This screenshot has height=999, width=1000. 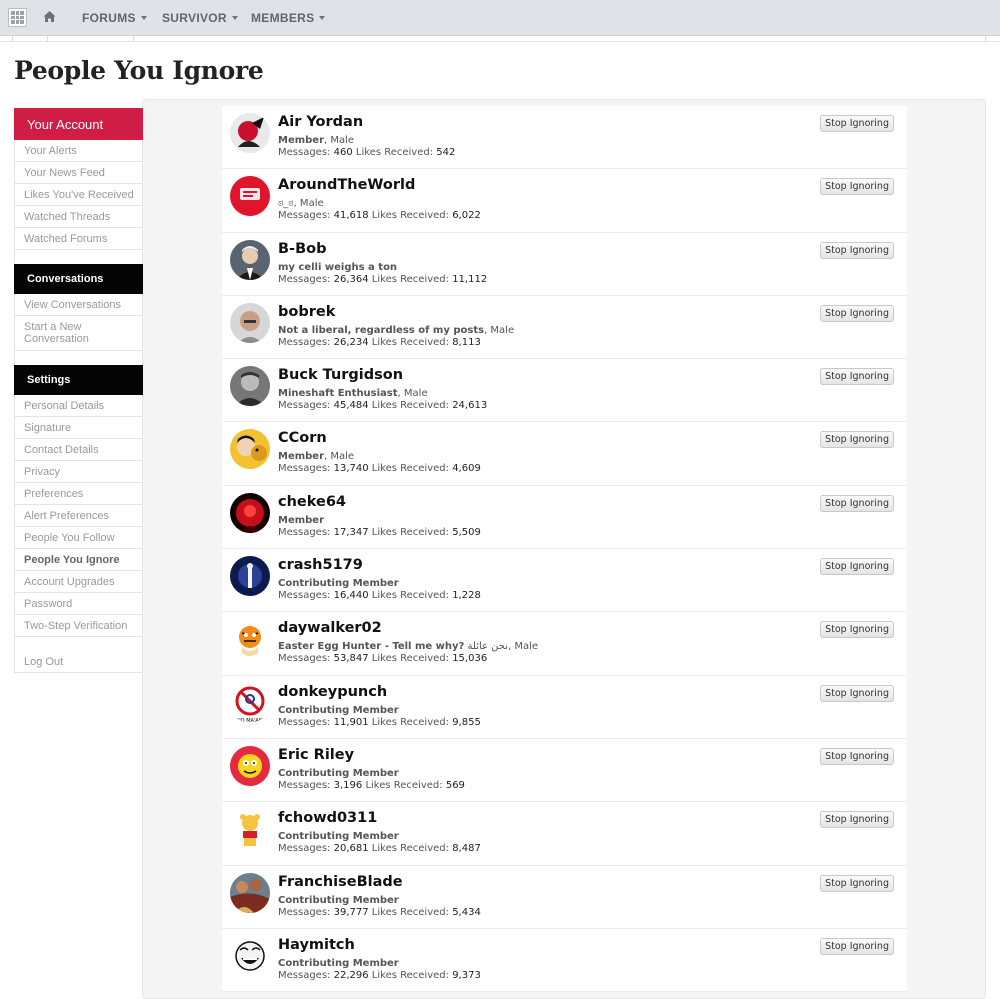 I want to click on sidebar-item-signature: Signature, so click(x=78, y=428).